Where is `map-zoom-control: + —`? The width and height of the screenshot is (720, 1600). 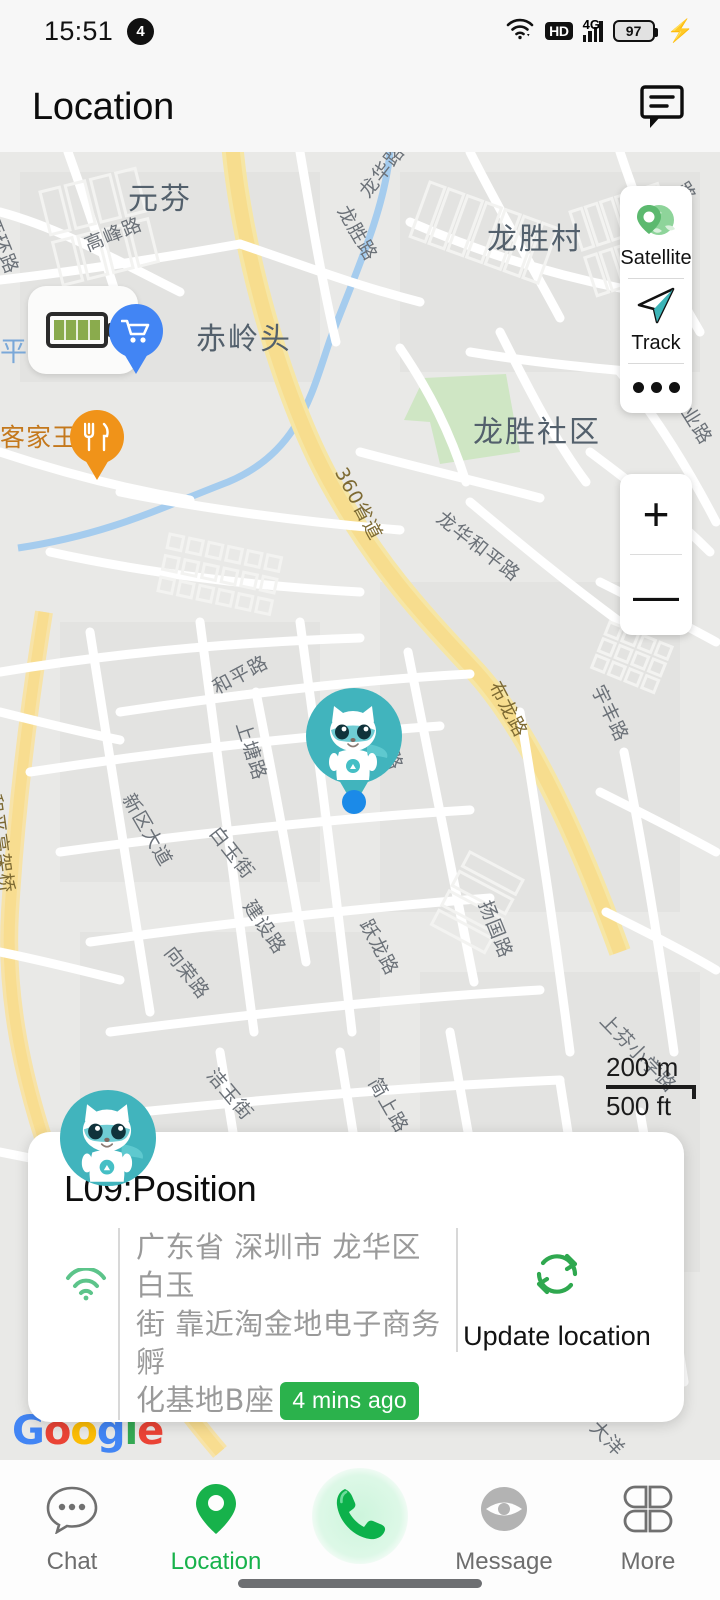
map-zoom-control: + — is located at coordinates (656, 554).